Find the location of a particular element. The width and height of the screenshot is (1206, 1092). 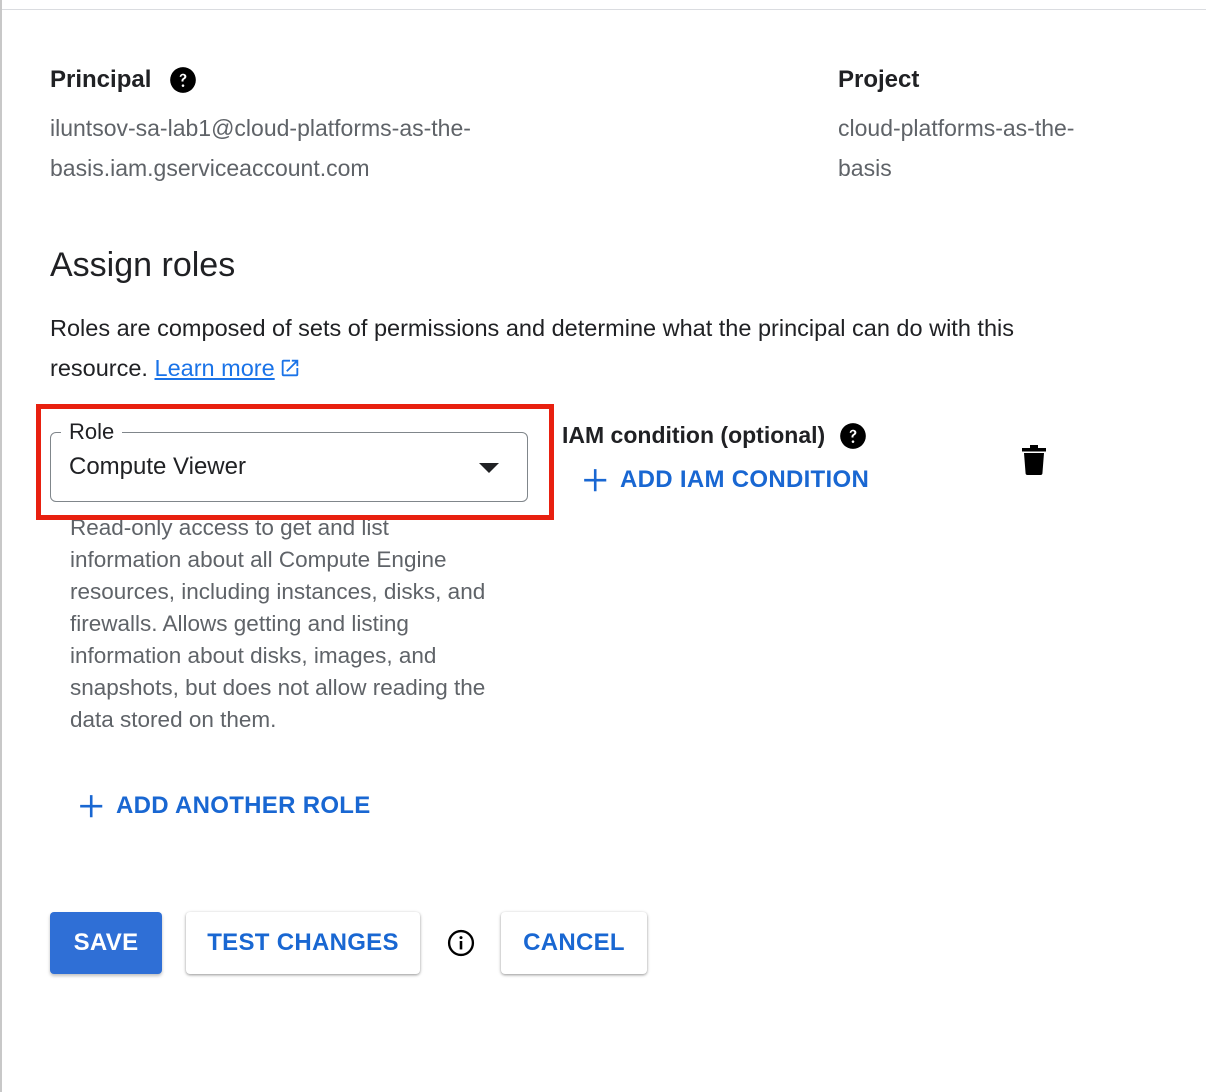

role-selected-value: Compute Viewer is located at coordinates (157, 466).